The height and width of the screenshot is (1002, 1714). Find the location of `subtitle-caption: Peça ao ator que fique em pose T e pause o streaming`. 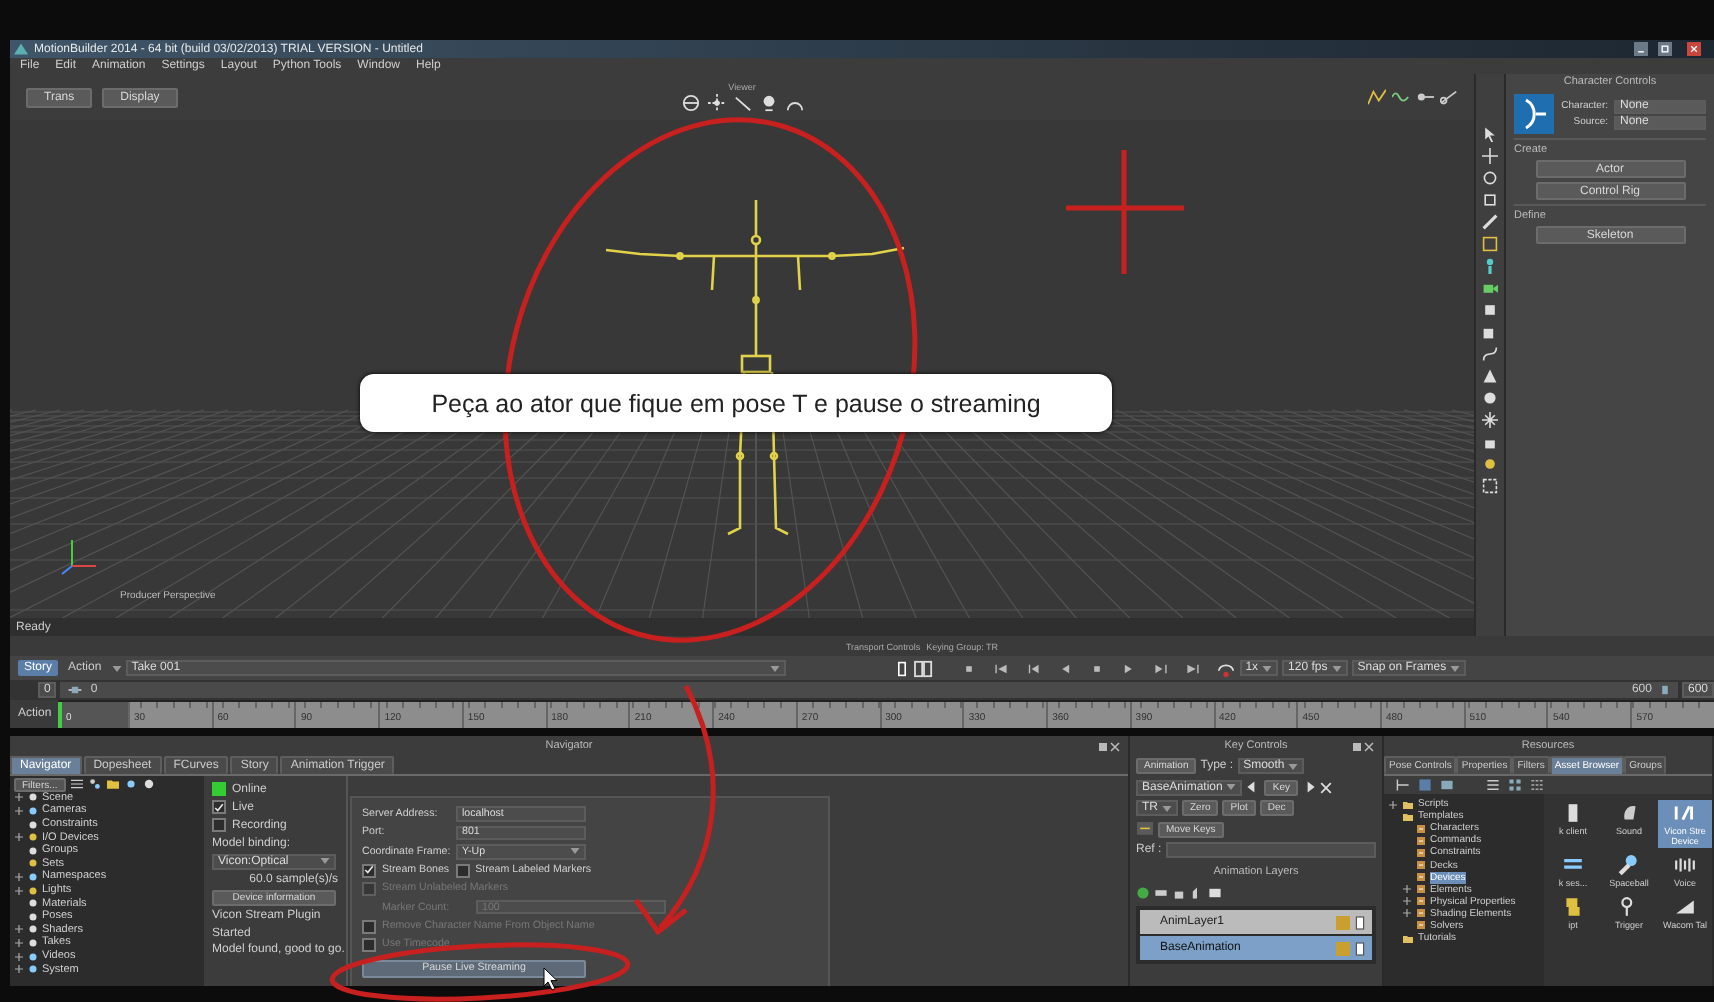

subtitle-caption: Peça ao ator que fique em pose T e pause o streaming is located at coordinates (736, 403).